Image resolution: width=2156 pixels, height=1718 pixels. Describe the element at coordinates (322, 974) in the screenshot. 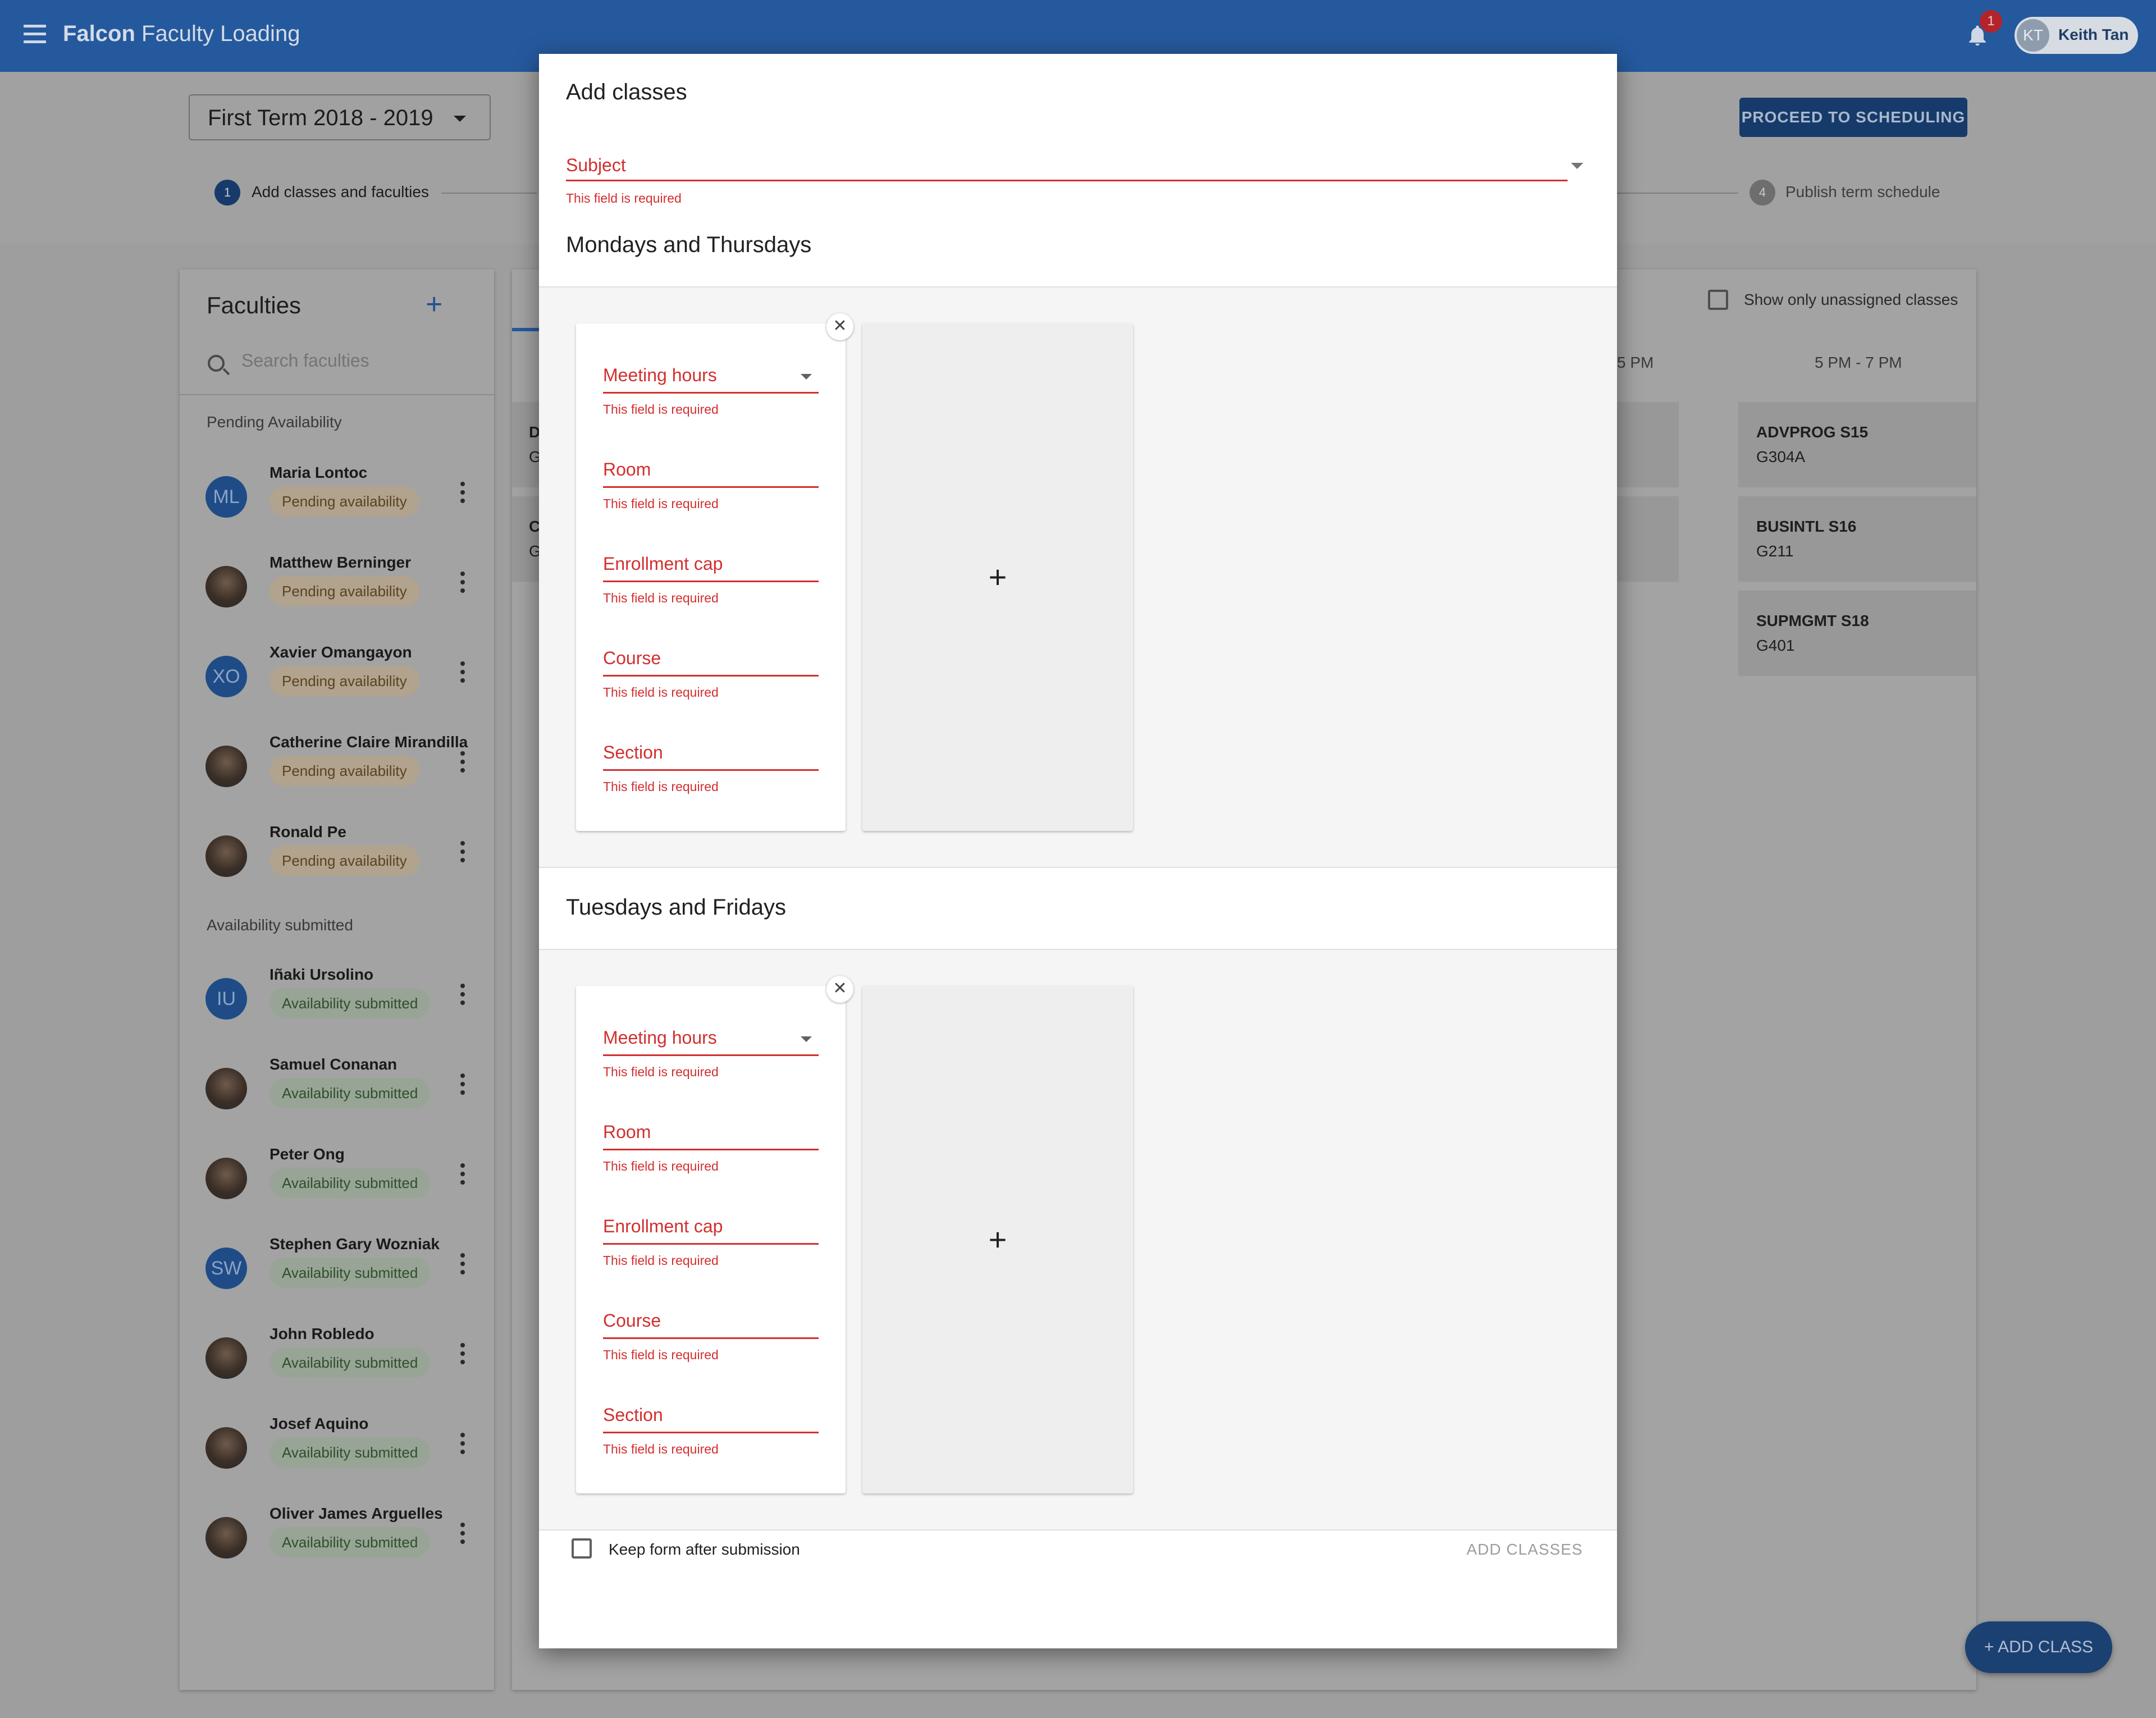

I see `faculty-name: Iñaki Ursolino` at that location.